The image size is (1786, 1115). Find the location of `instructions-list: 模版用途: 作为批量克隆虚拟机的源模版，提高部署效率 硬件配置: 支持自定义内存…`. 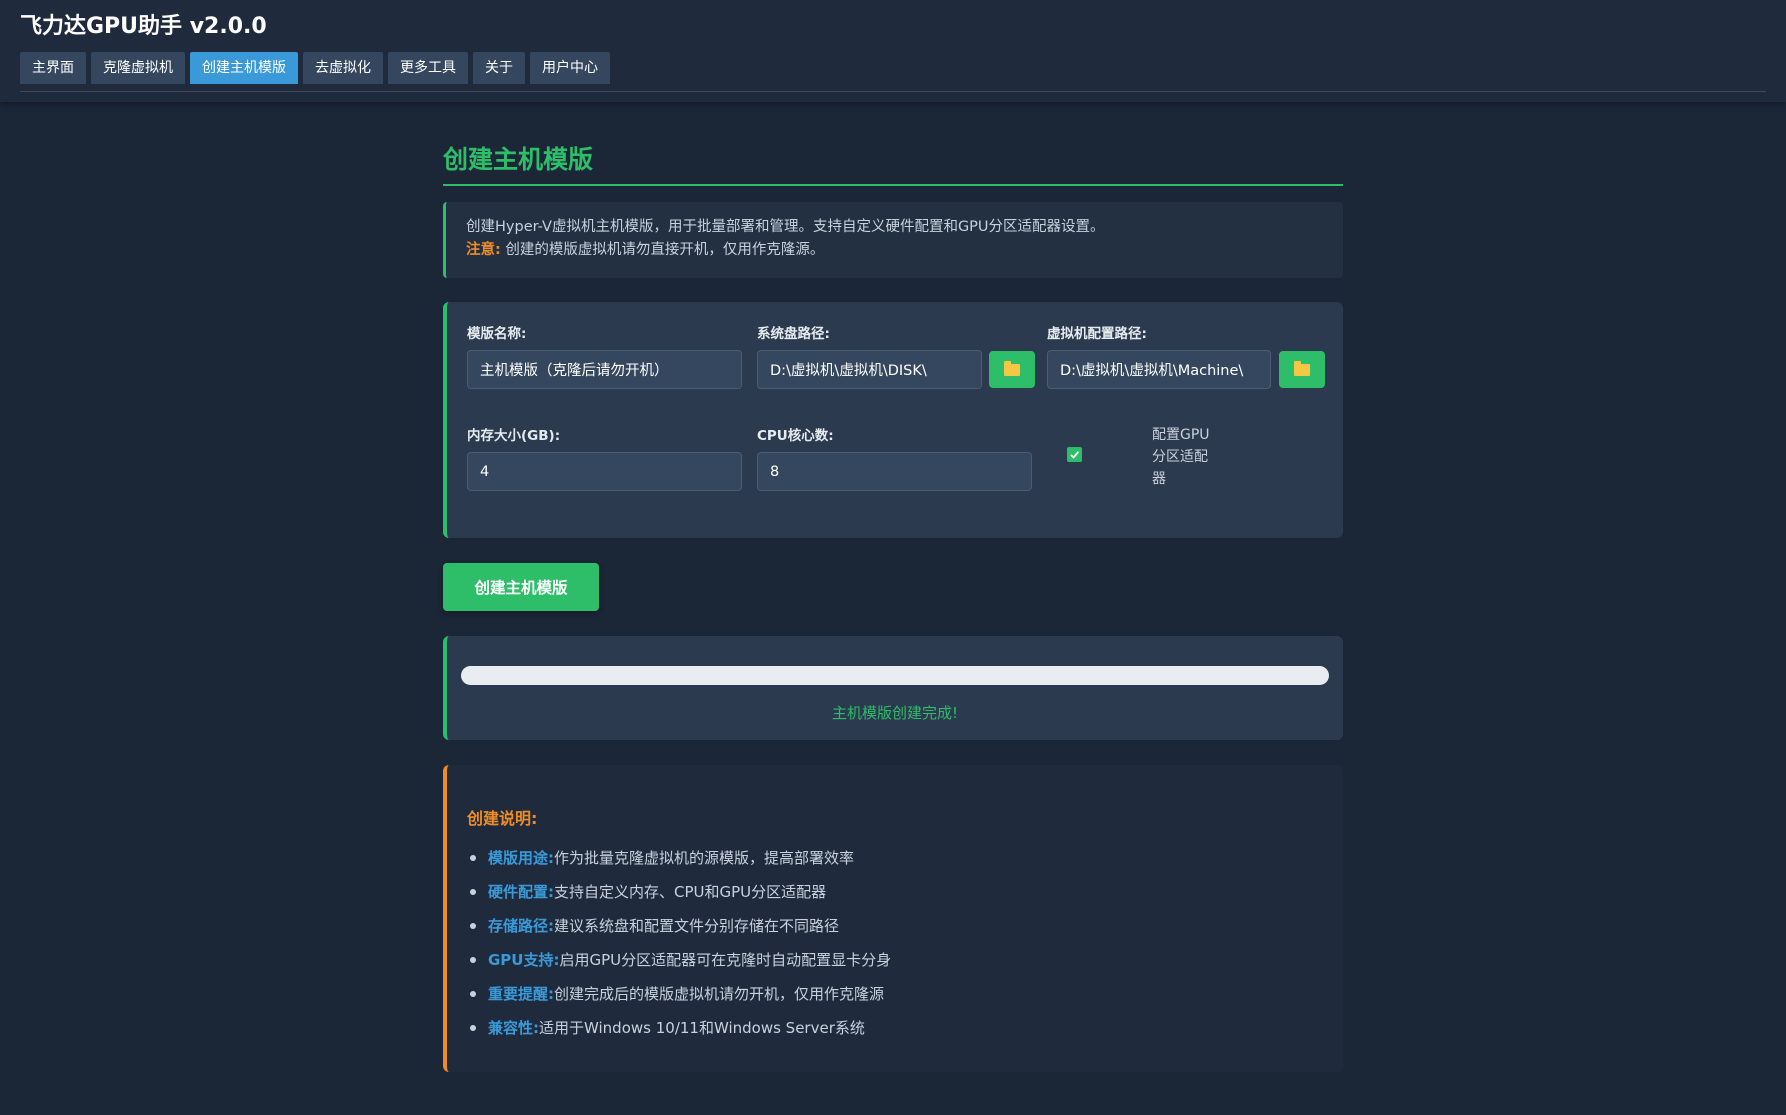

instructions-list: 模版用途: 作为批量克隆虚拟机的源模版，提高部署效率 硬件配置: 支持自定义内存… is located at coordinates (895, 943).